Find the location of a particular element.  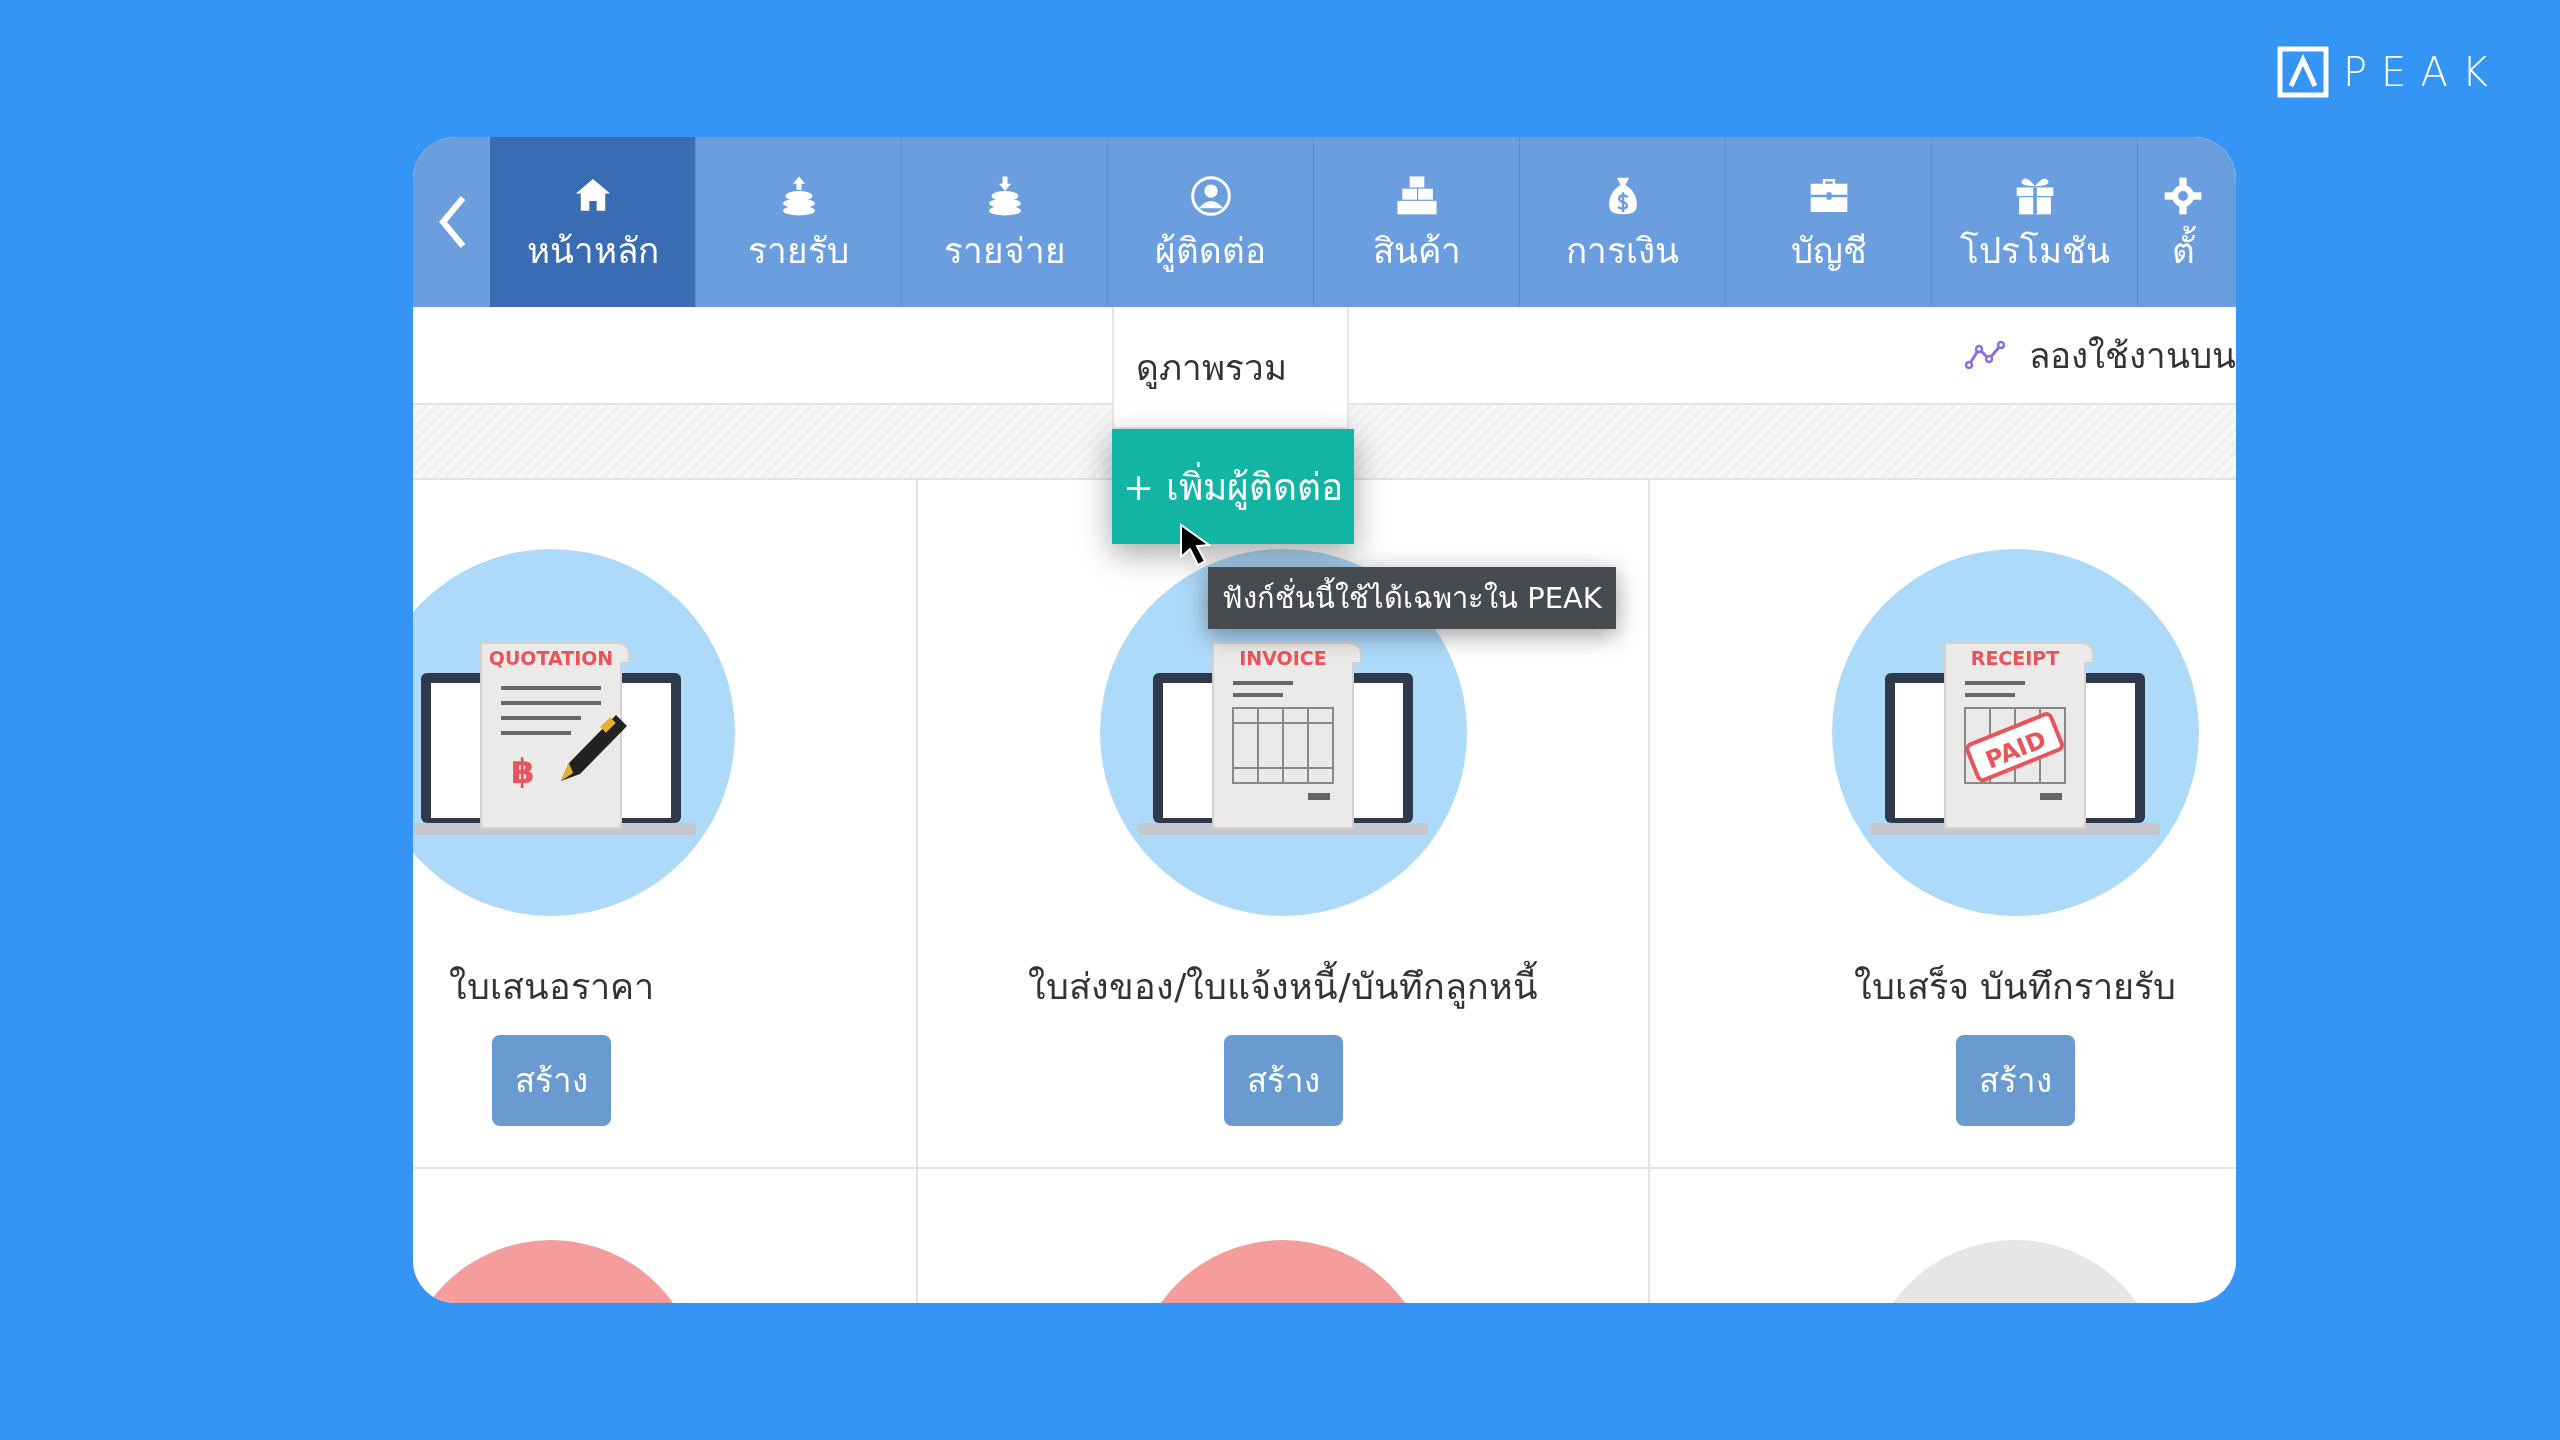

nav-tab: รายจ่าย is located at coordinates (1005, 222).